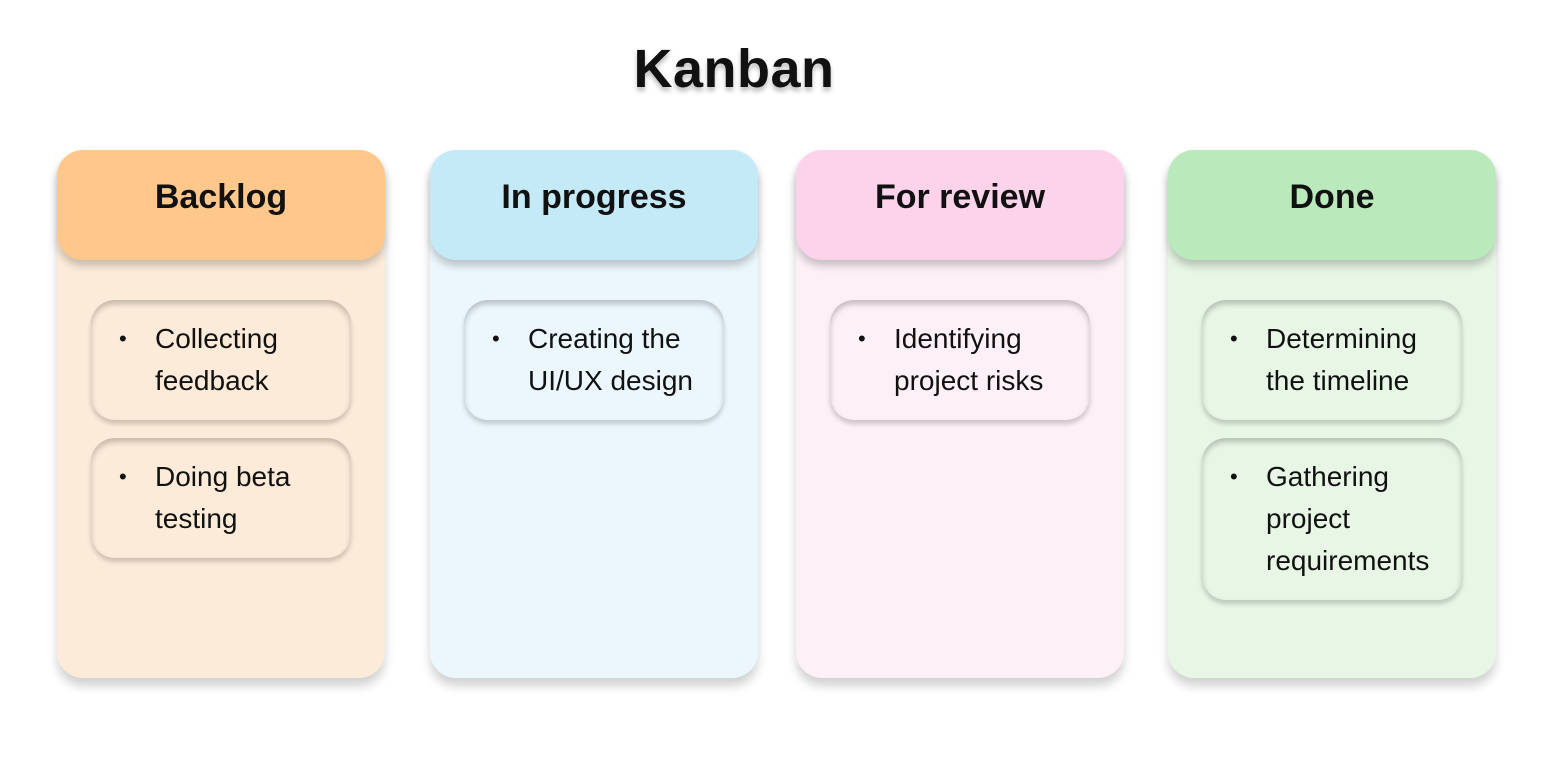 The height and width of the screenshot is (784, 1558). I want to click on task-card: • Collecting feedback, so click(221, 360).